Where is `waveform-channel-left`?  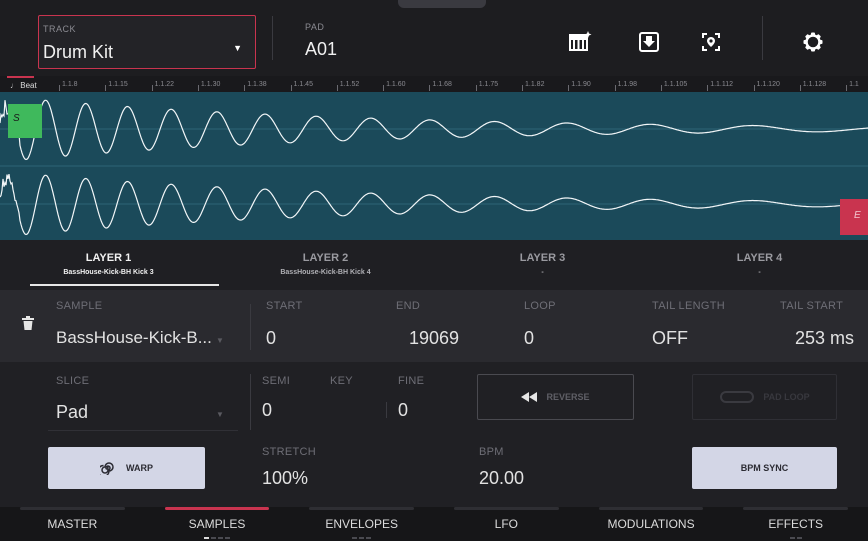
waveform-channel-left is located at coordinates (434, 129).